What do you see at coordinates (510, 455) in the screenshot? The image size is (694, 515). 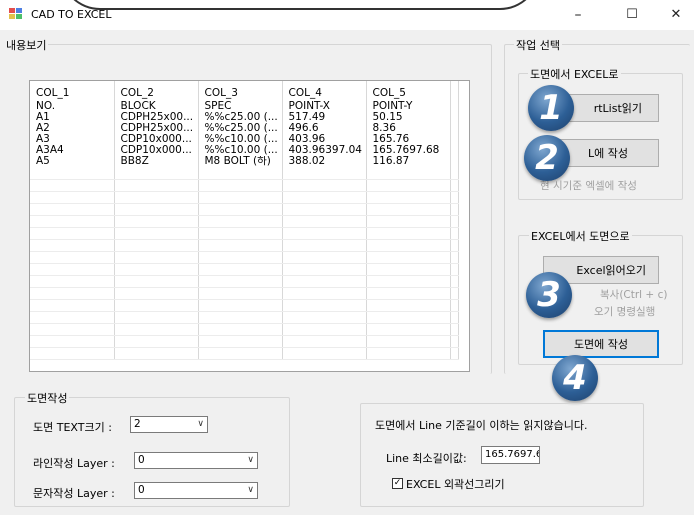 I see `min-length-input: 165.7697.68` at bounding box center [510, 455].